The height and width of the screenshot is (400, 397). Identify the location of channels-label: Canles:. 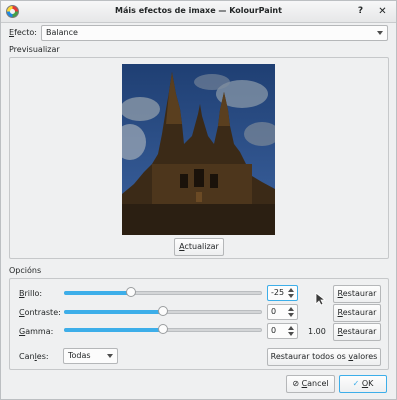
(34, 356).